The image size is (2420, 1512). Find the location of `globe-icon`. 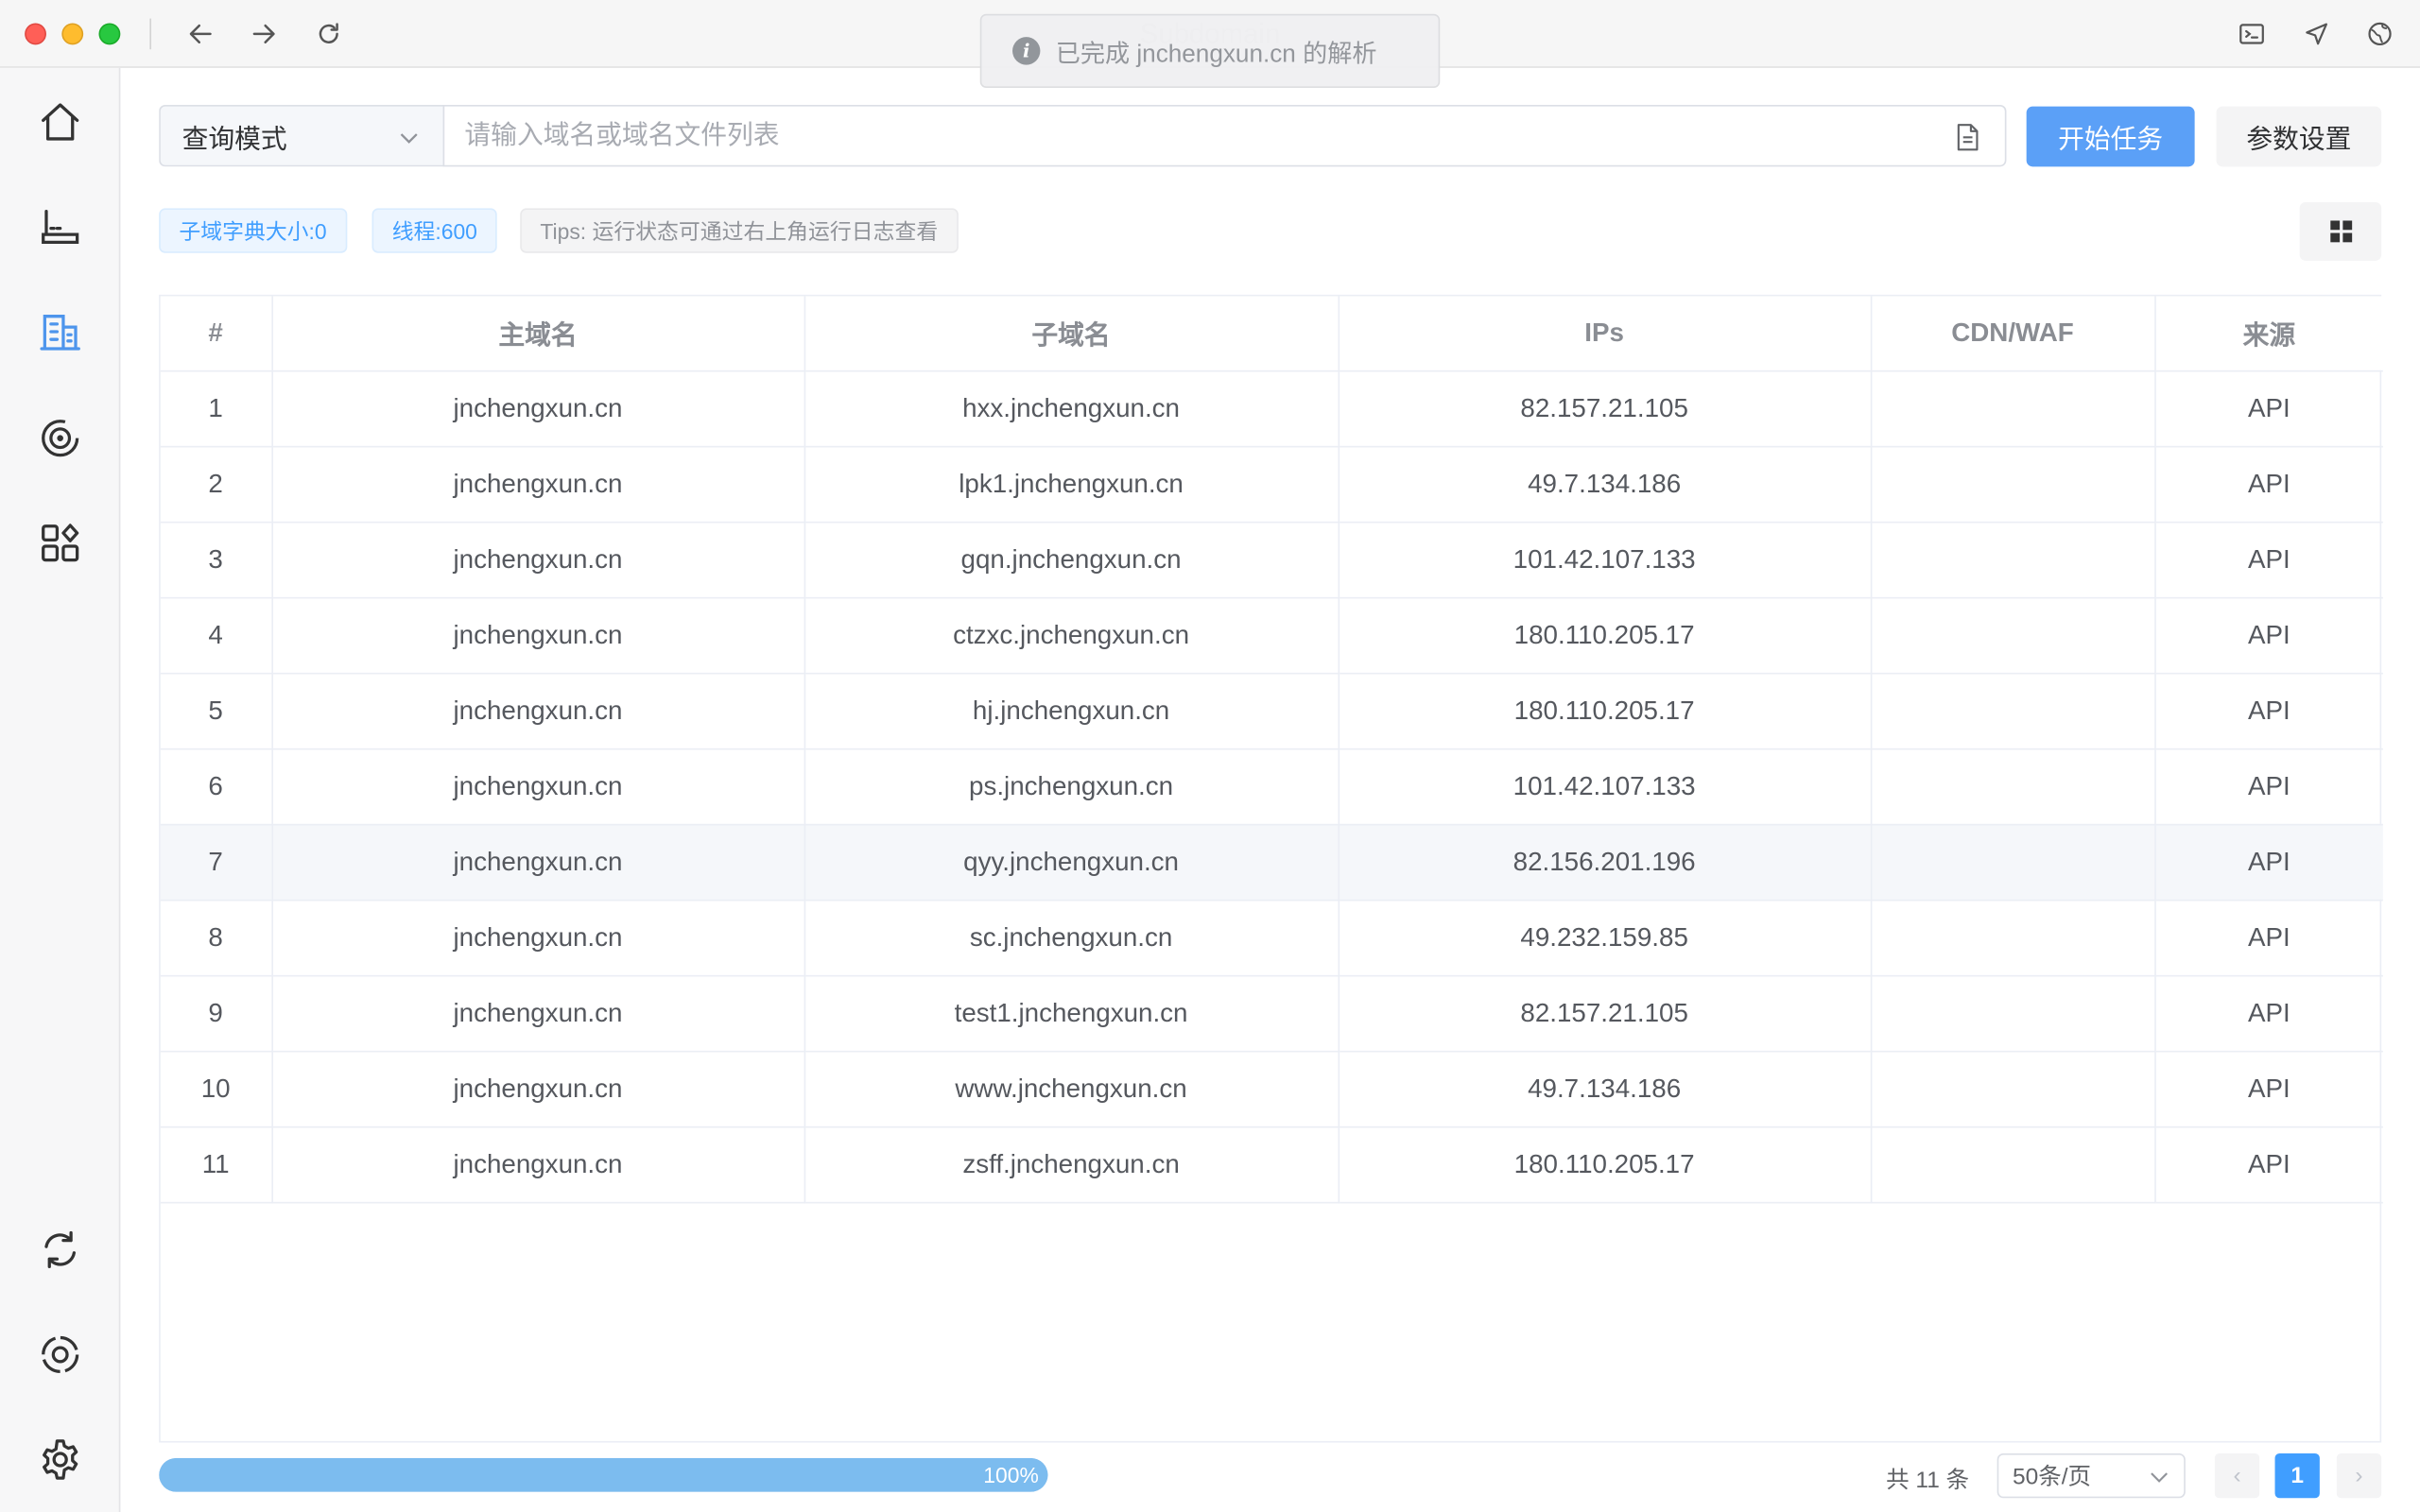

globe-icon is located at coordinates (2380, 34).